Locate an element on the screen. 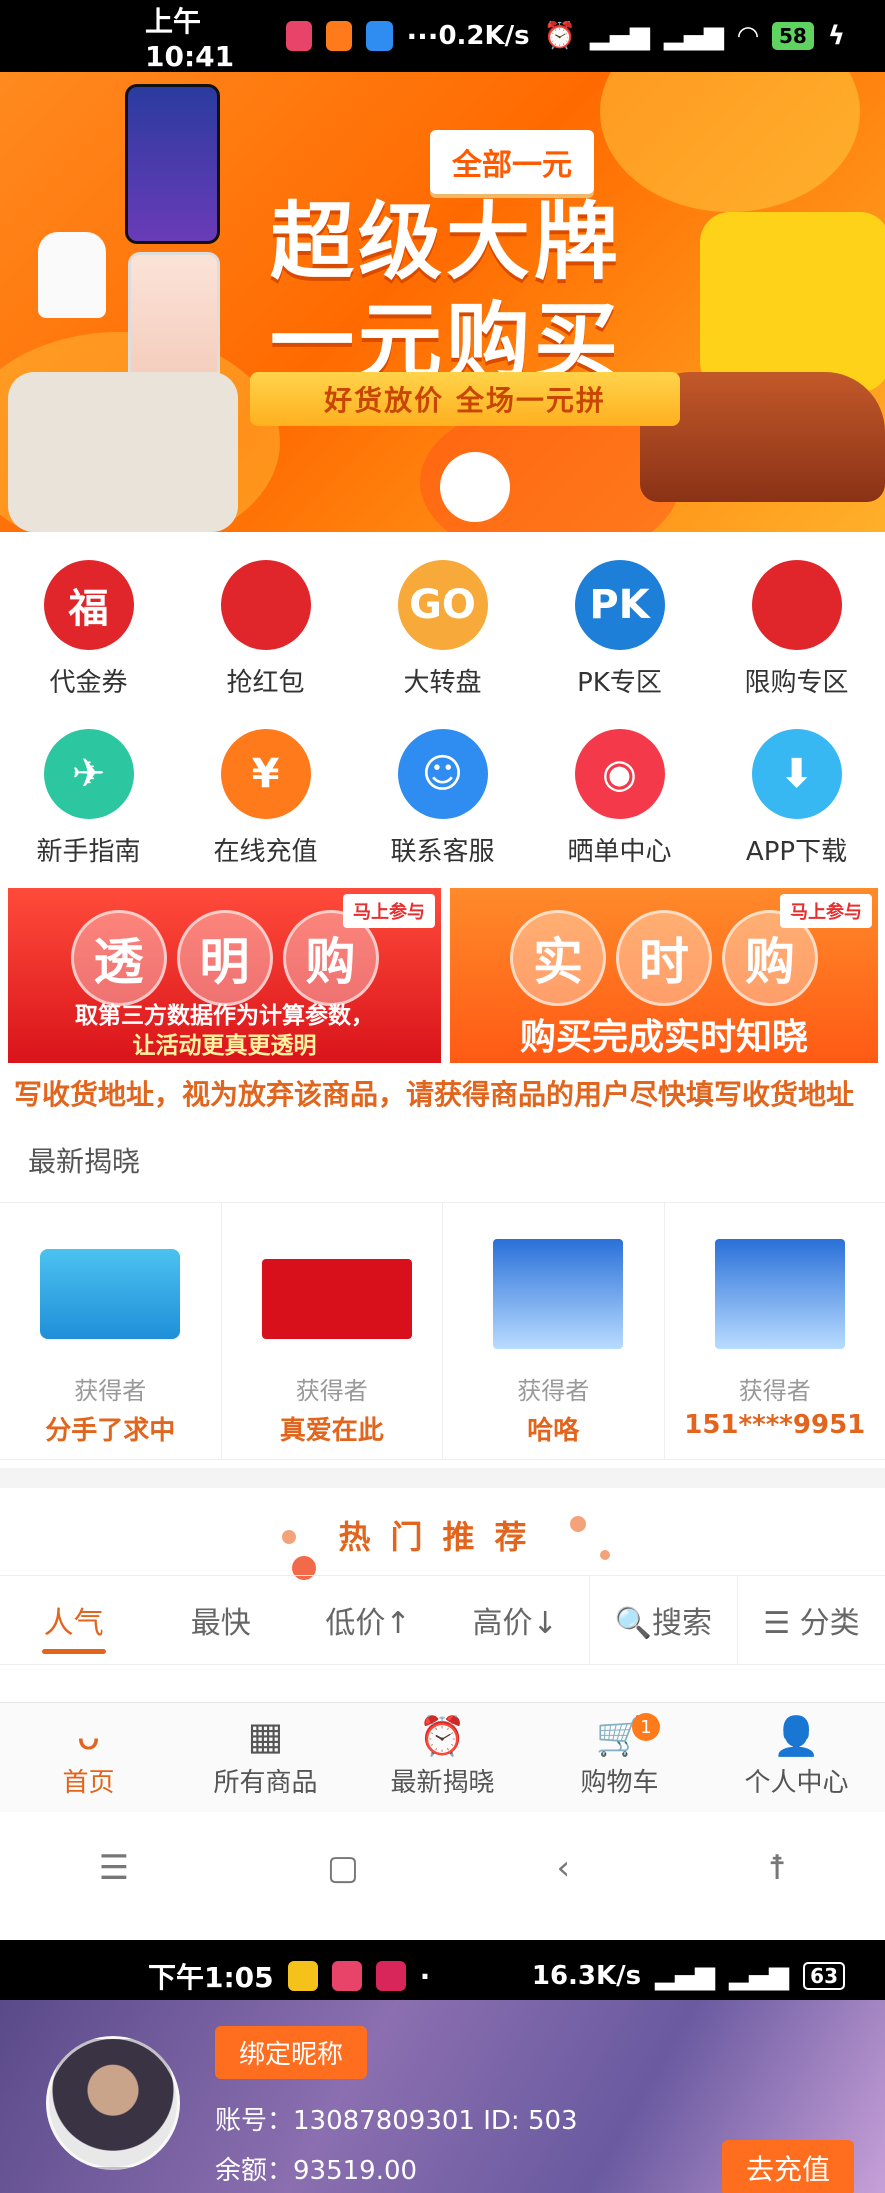  feature-label: 抢红包 is located at coordinates (265, 683).